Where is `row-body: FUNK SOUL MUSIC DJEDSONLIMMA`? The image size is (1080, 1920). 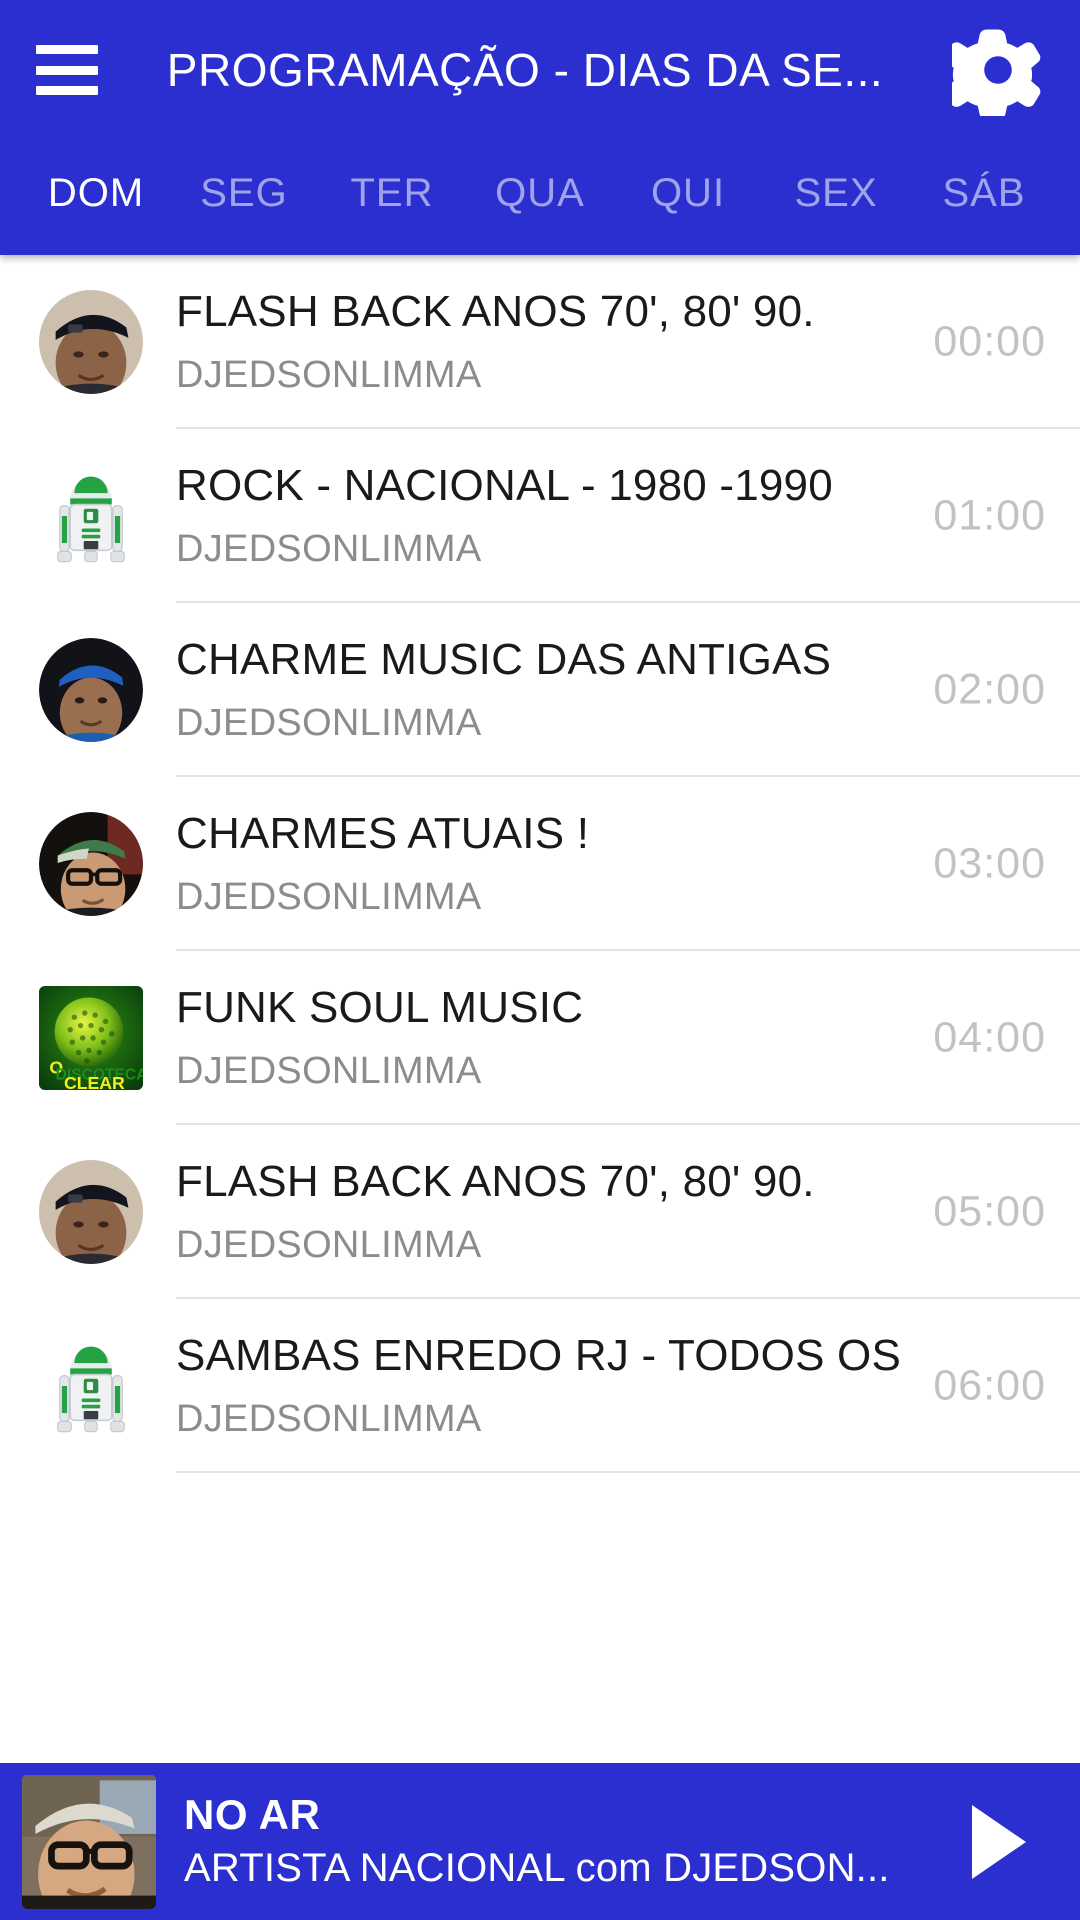
row-body: FUNK SOUL MUSIC DJEDSONLIMMA is located at coordinates (628, 1022).